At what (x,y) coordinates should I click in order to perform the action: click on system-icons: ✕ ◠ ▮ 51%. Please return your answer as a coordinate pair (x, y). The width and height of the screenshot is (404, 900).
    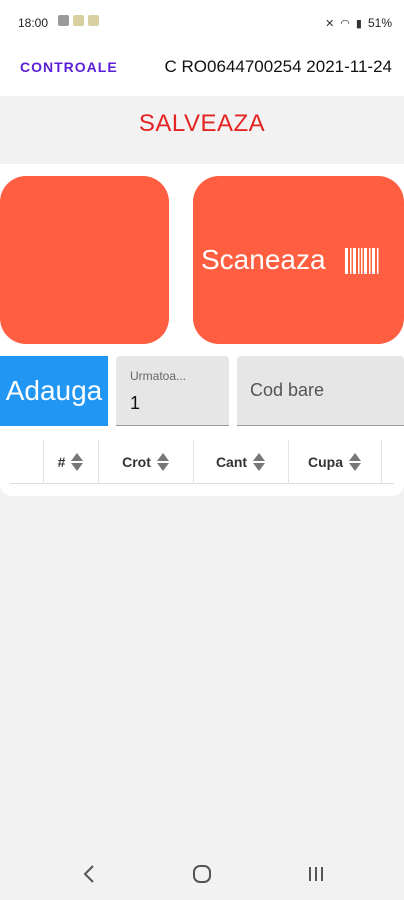
    Looking at the image, I should click on (358, 23).